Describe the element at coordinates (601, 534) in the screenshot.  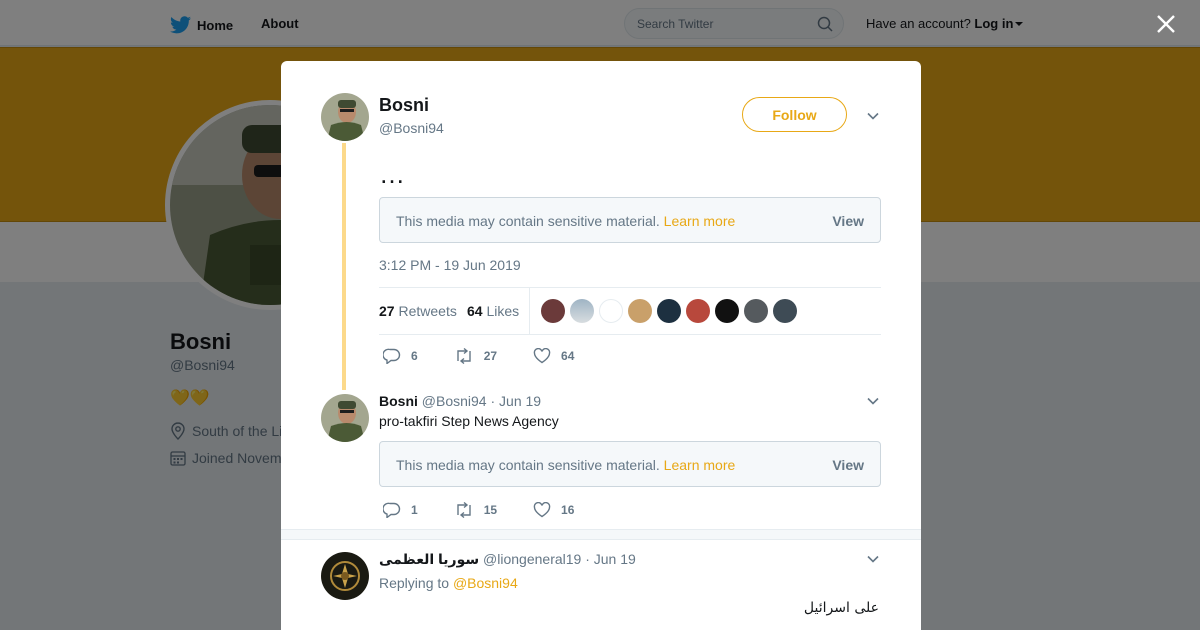
I see `thread-separator` at that location.